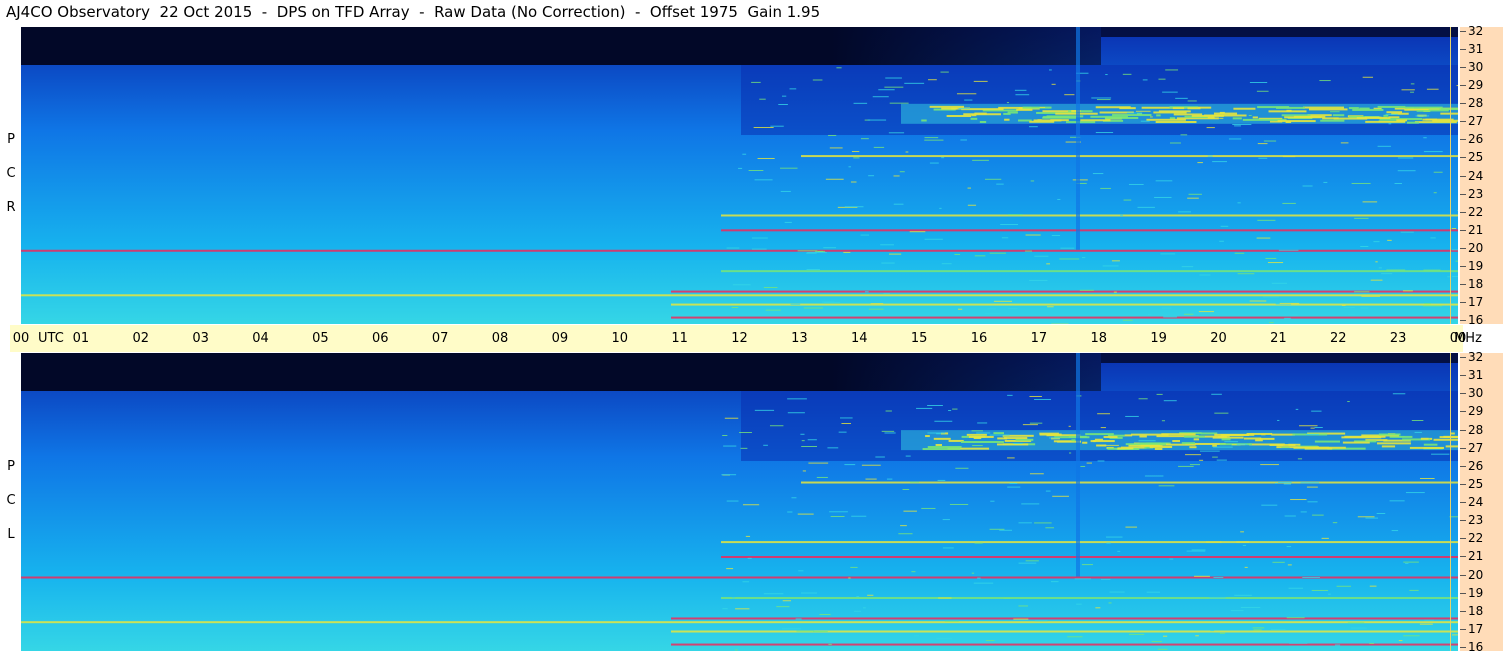 This screenshot has width=1503, height=672. I want to click on freq-tick-label: 25, so click(1476, 157).